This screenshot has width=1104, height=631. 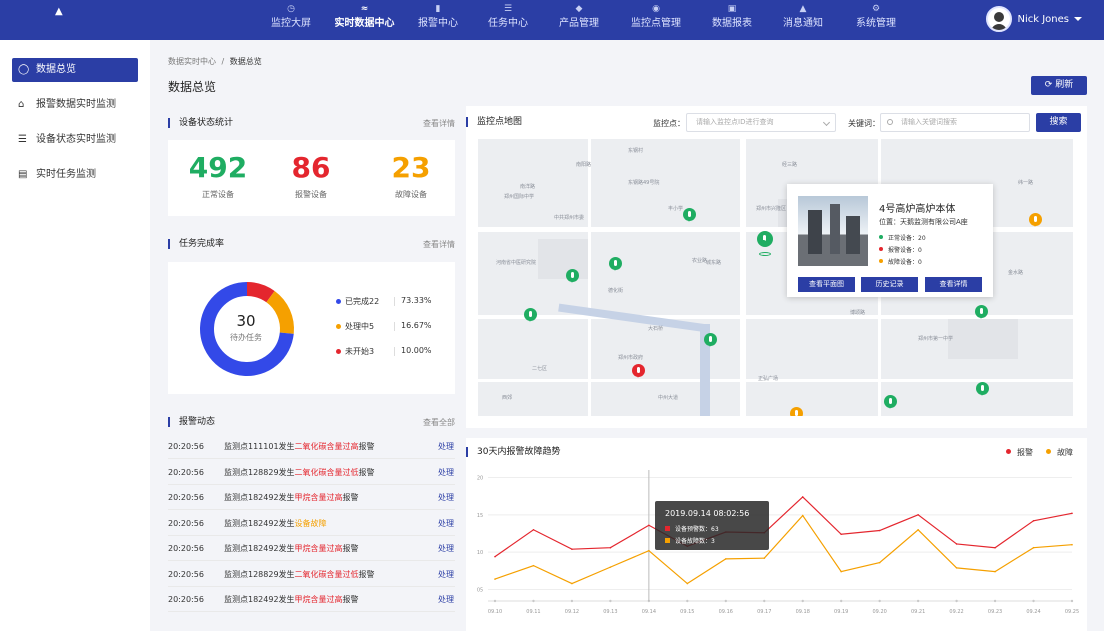 What do you see at coordinates (833, 231) in the screenshot?
I see `blast-furnace-photo` at bounding box center [833, 231].